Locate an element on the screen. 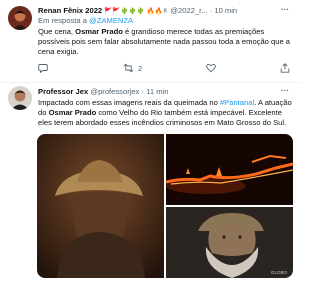 The height and width of the screenshot is (283, 320). tweet-actions: 2 is located at coordinates (164, 69).